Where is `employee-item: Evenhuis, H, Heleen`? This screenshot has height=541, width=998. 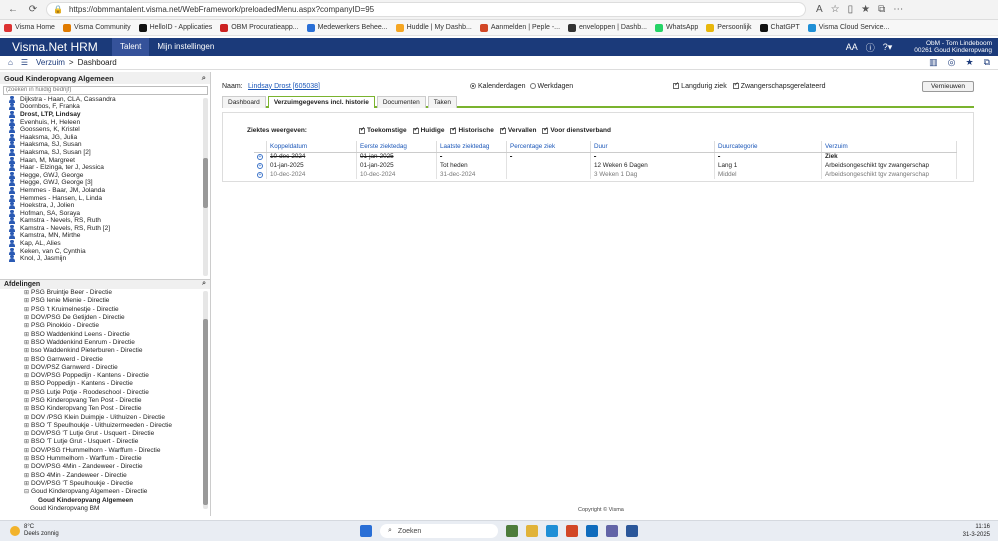
employee-item: Evenhuis, H, Heleen is located at coordinates (105, 122).